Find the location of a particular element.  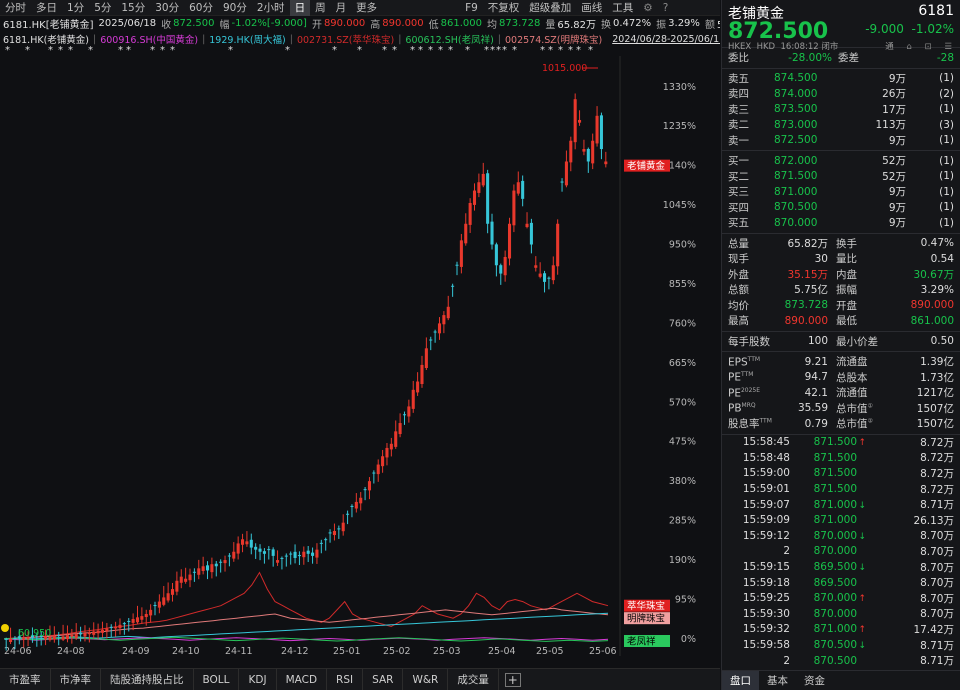

fund-label-sup: MRQ is located at coordinates (748, 405).